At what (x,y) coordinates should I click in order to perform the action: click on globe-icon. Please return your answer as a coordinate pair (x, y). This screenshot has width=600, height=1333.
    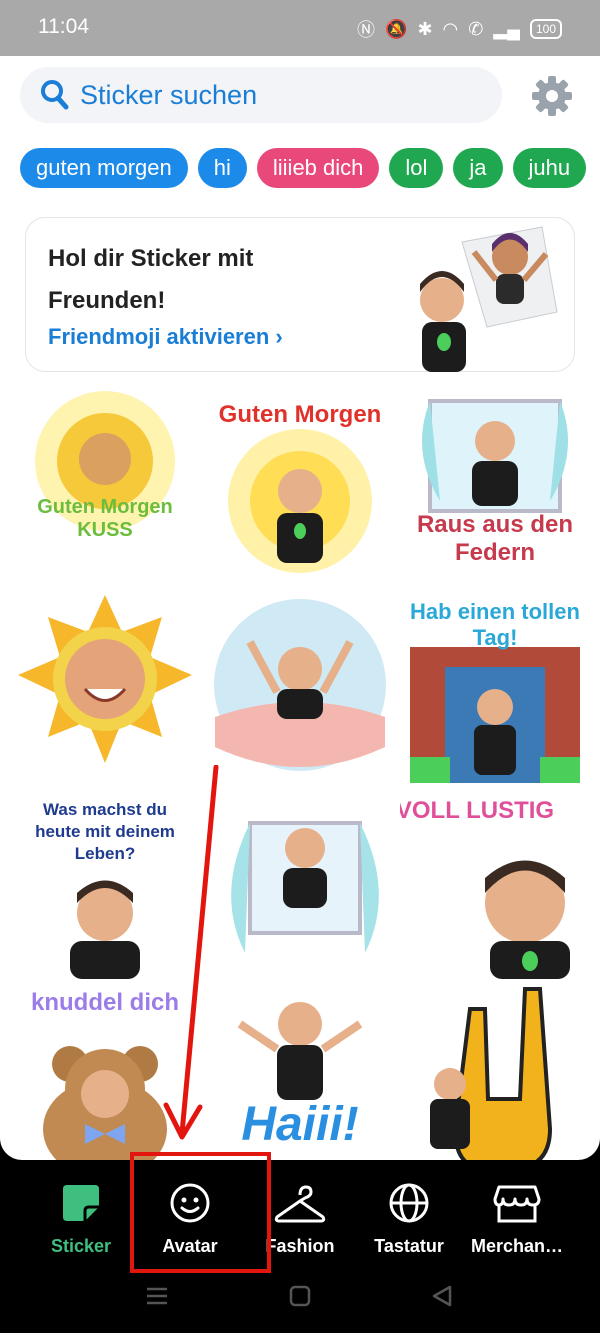
    Looking at the image, I should click on (409, 1203).